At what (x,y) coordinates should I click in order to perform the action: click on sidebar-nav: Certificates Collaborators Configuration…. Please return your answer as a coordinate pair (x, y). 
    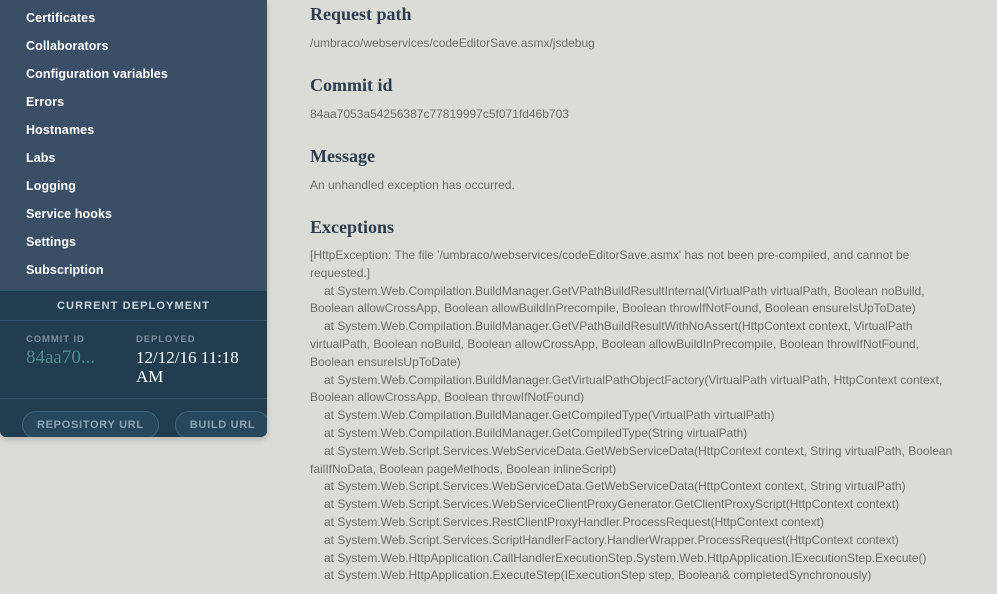
    Looking at the image, I should click on (133, 145).